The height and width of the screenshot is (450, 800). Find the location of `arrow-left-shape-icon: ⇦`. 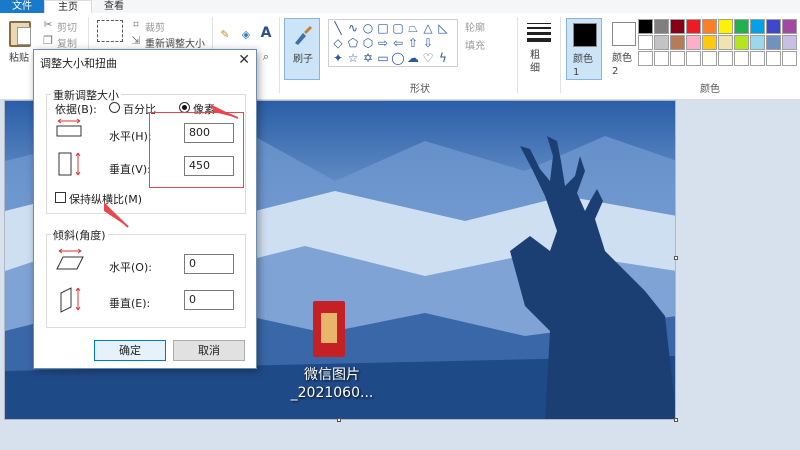

arrow-left-shape-icon: ⇦ is located at coordinates (398, 43).